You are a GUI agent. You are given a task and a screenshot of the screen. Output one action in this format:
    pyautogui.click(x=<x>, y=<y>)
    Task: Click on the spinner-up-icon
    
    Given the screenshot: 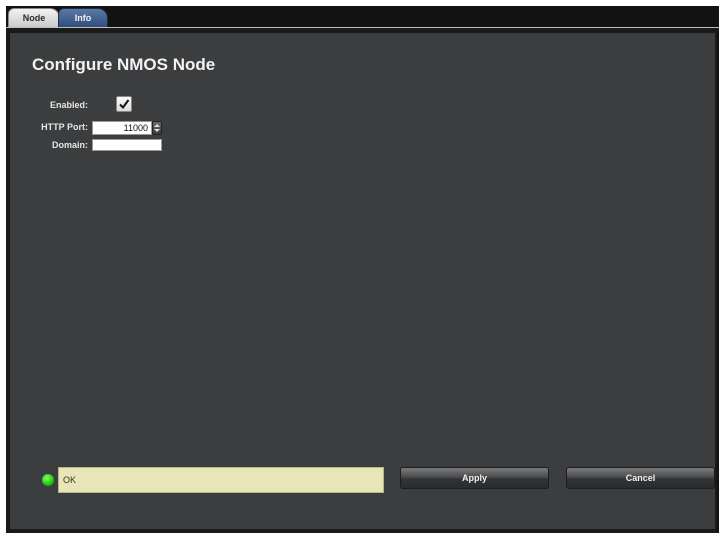 What is the action you would take?
    pyautogui.click(x=157, y=125)
    